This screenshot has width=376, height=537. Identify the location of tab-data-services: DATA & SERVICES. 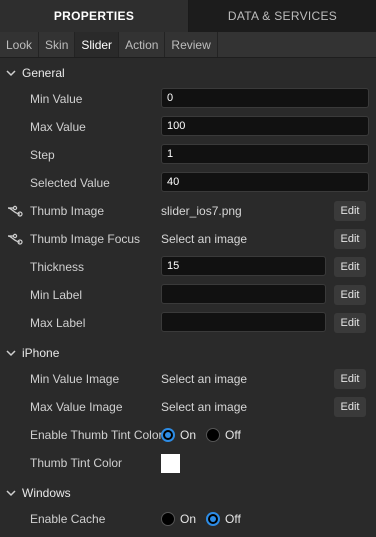
(282, 16).